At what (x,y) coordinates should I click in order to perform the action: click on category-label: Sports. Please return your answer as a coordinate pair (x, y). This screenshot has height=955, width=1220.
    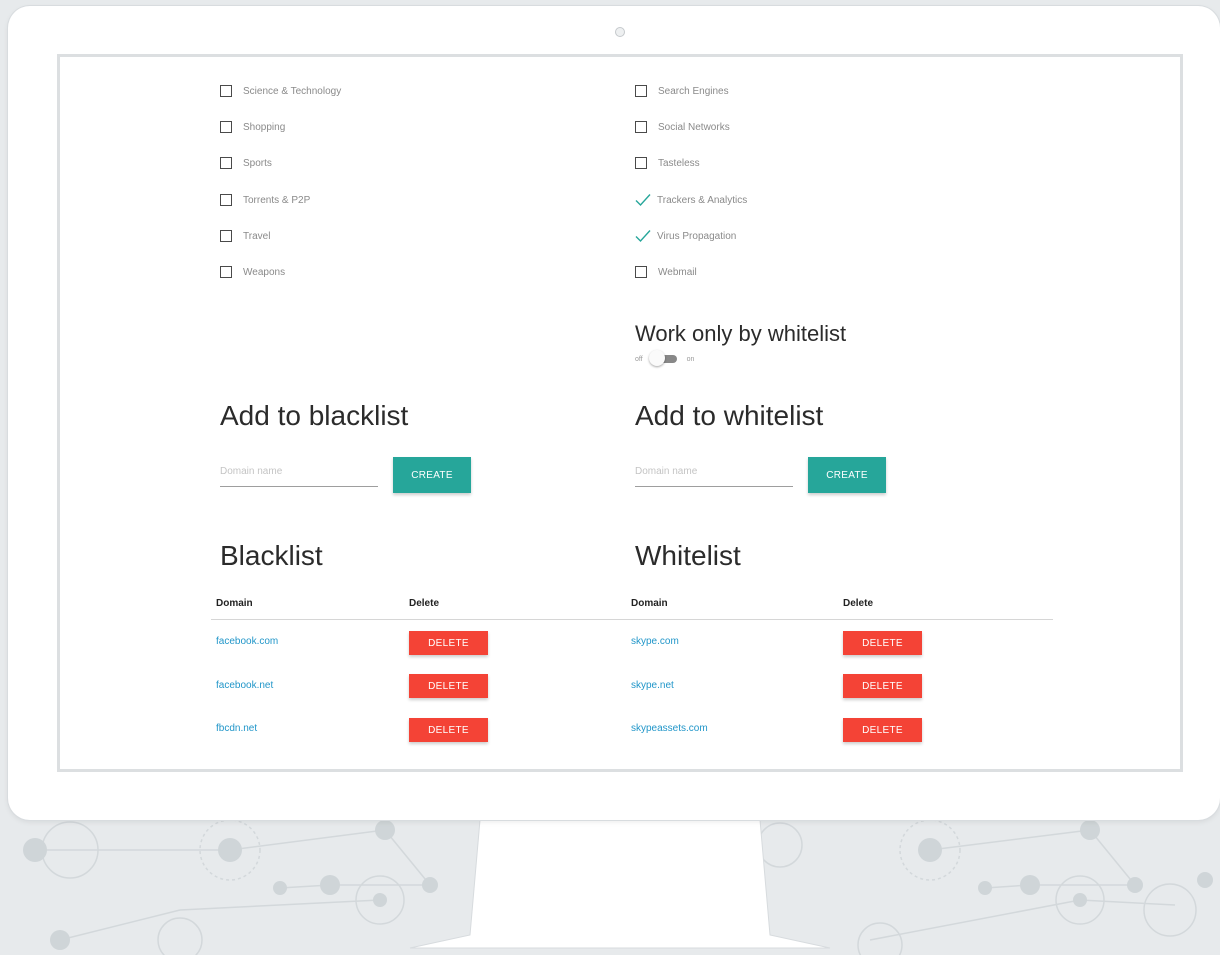
    Looking at the image, I should click on (257, 163).